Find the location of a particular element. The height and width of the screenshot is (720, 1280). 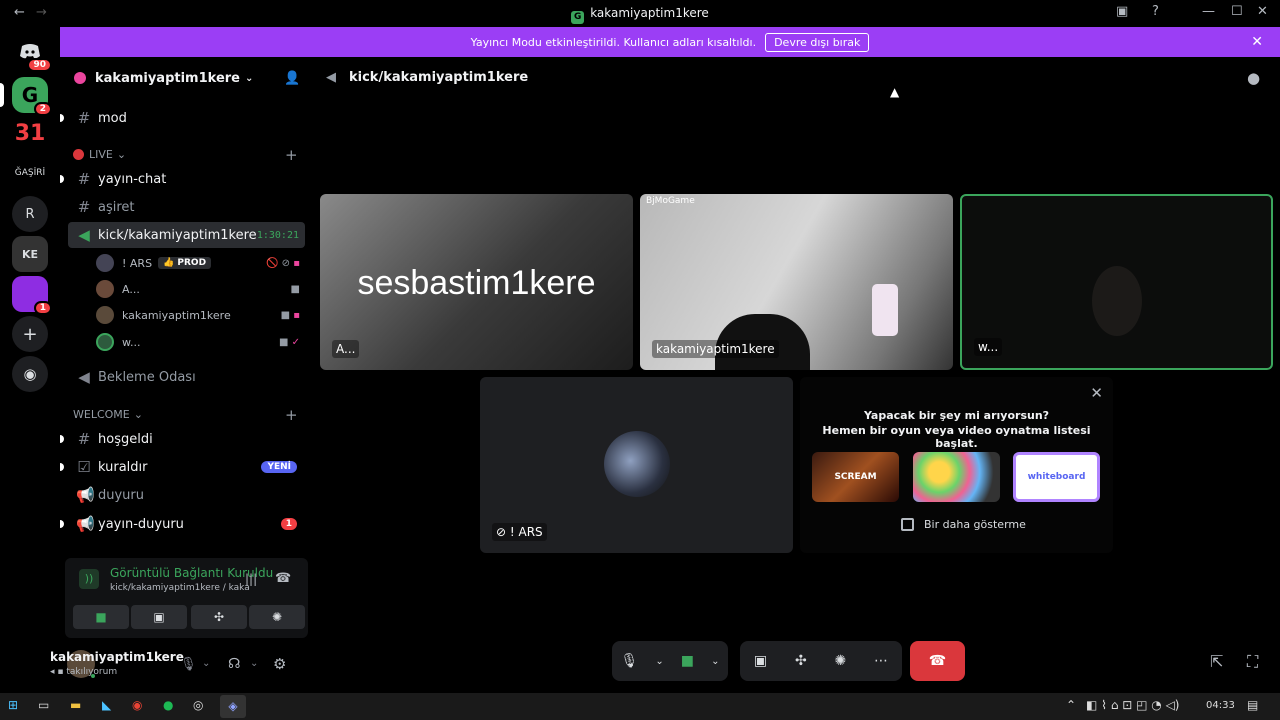

windows-taskbar: ⊞ ▭ ▬ ◣ ◉ ● ◎ ◈ ⌃ ◧ ⌇ ⌂ ⊡ ◰ ◔ ◁) 04:33 ▤ is located at coordinates (640, 706).